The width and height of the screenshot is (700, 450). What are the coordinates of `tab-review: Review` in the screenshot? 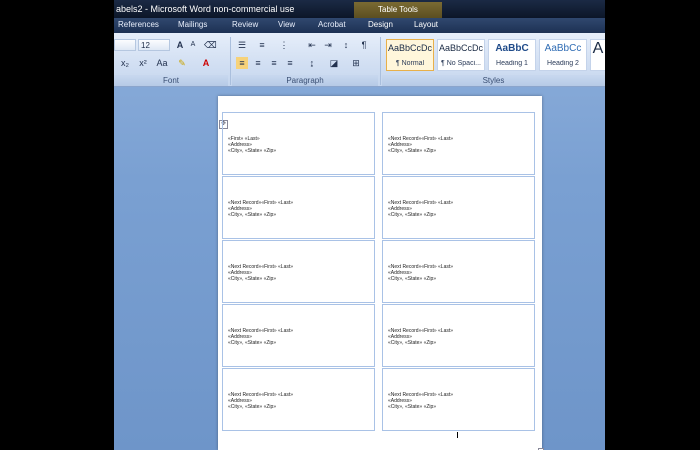 It's located at (245, 24).